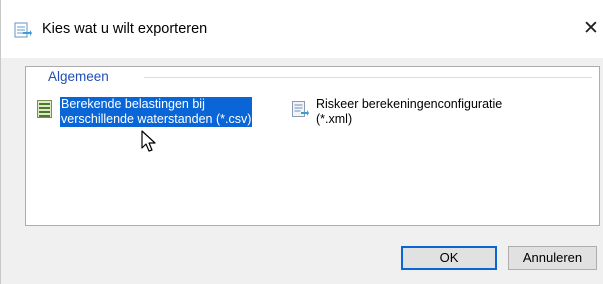 Image resolution: width=603 pixels, height=284 pixels. What do you see at coordinates (368, 77) in the screenshot?
I see `group-divider` at bounding box center [368, 77].